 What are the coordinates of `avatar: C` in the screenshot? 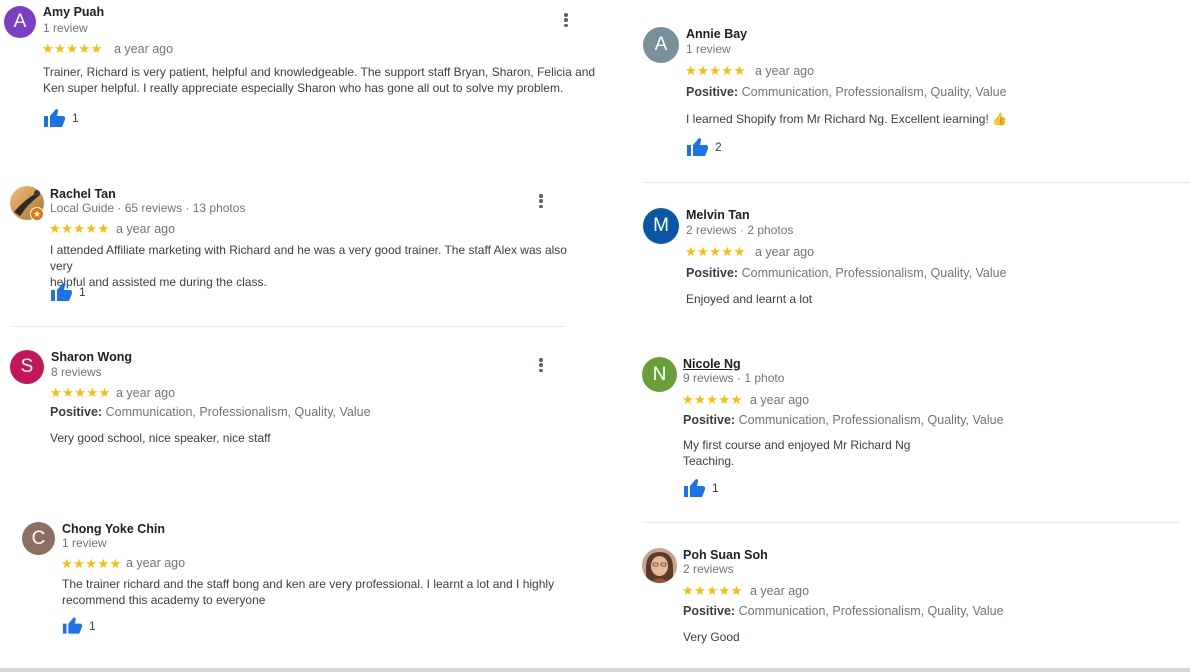 It's located at (38, 538).